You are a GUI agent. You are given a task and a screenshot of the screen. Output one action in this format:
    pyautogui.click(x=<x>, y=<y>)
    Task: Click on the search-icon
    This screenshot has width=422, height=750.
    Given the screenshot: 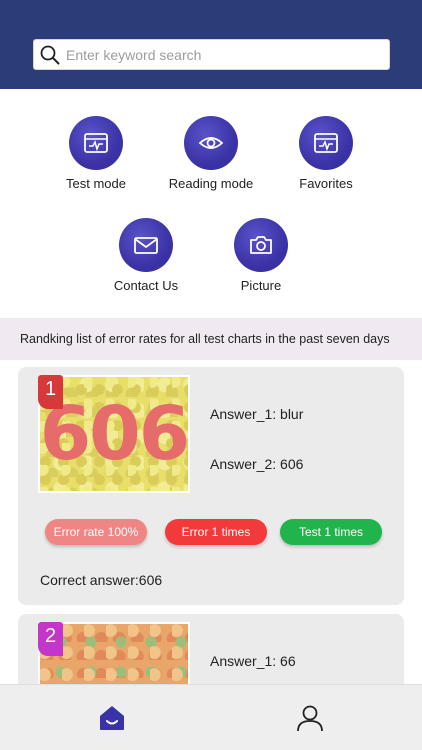 What is the action you would take?
    pyautogui.click(x=50, y=54)
    